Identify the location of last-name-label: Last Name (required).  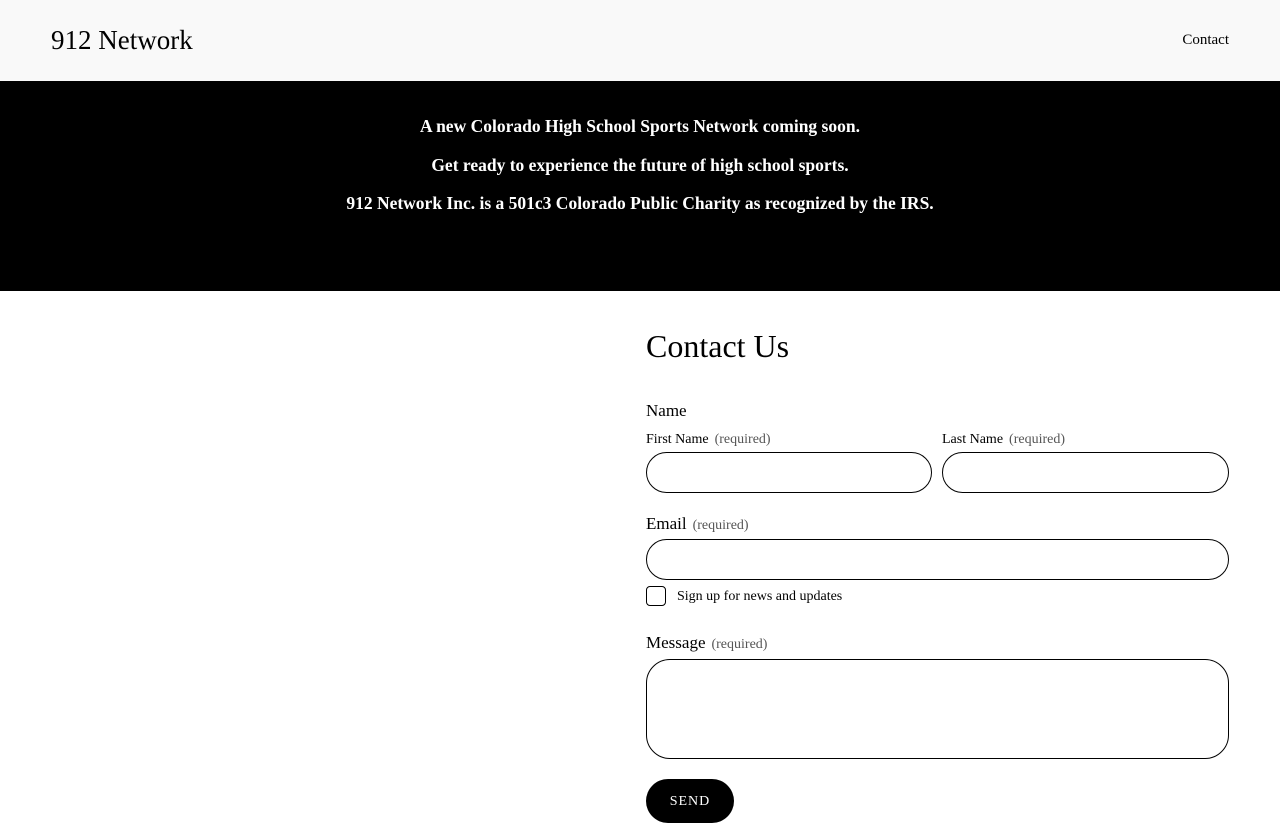
(1003, 439).